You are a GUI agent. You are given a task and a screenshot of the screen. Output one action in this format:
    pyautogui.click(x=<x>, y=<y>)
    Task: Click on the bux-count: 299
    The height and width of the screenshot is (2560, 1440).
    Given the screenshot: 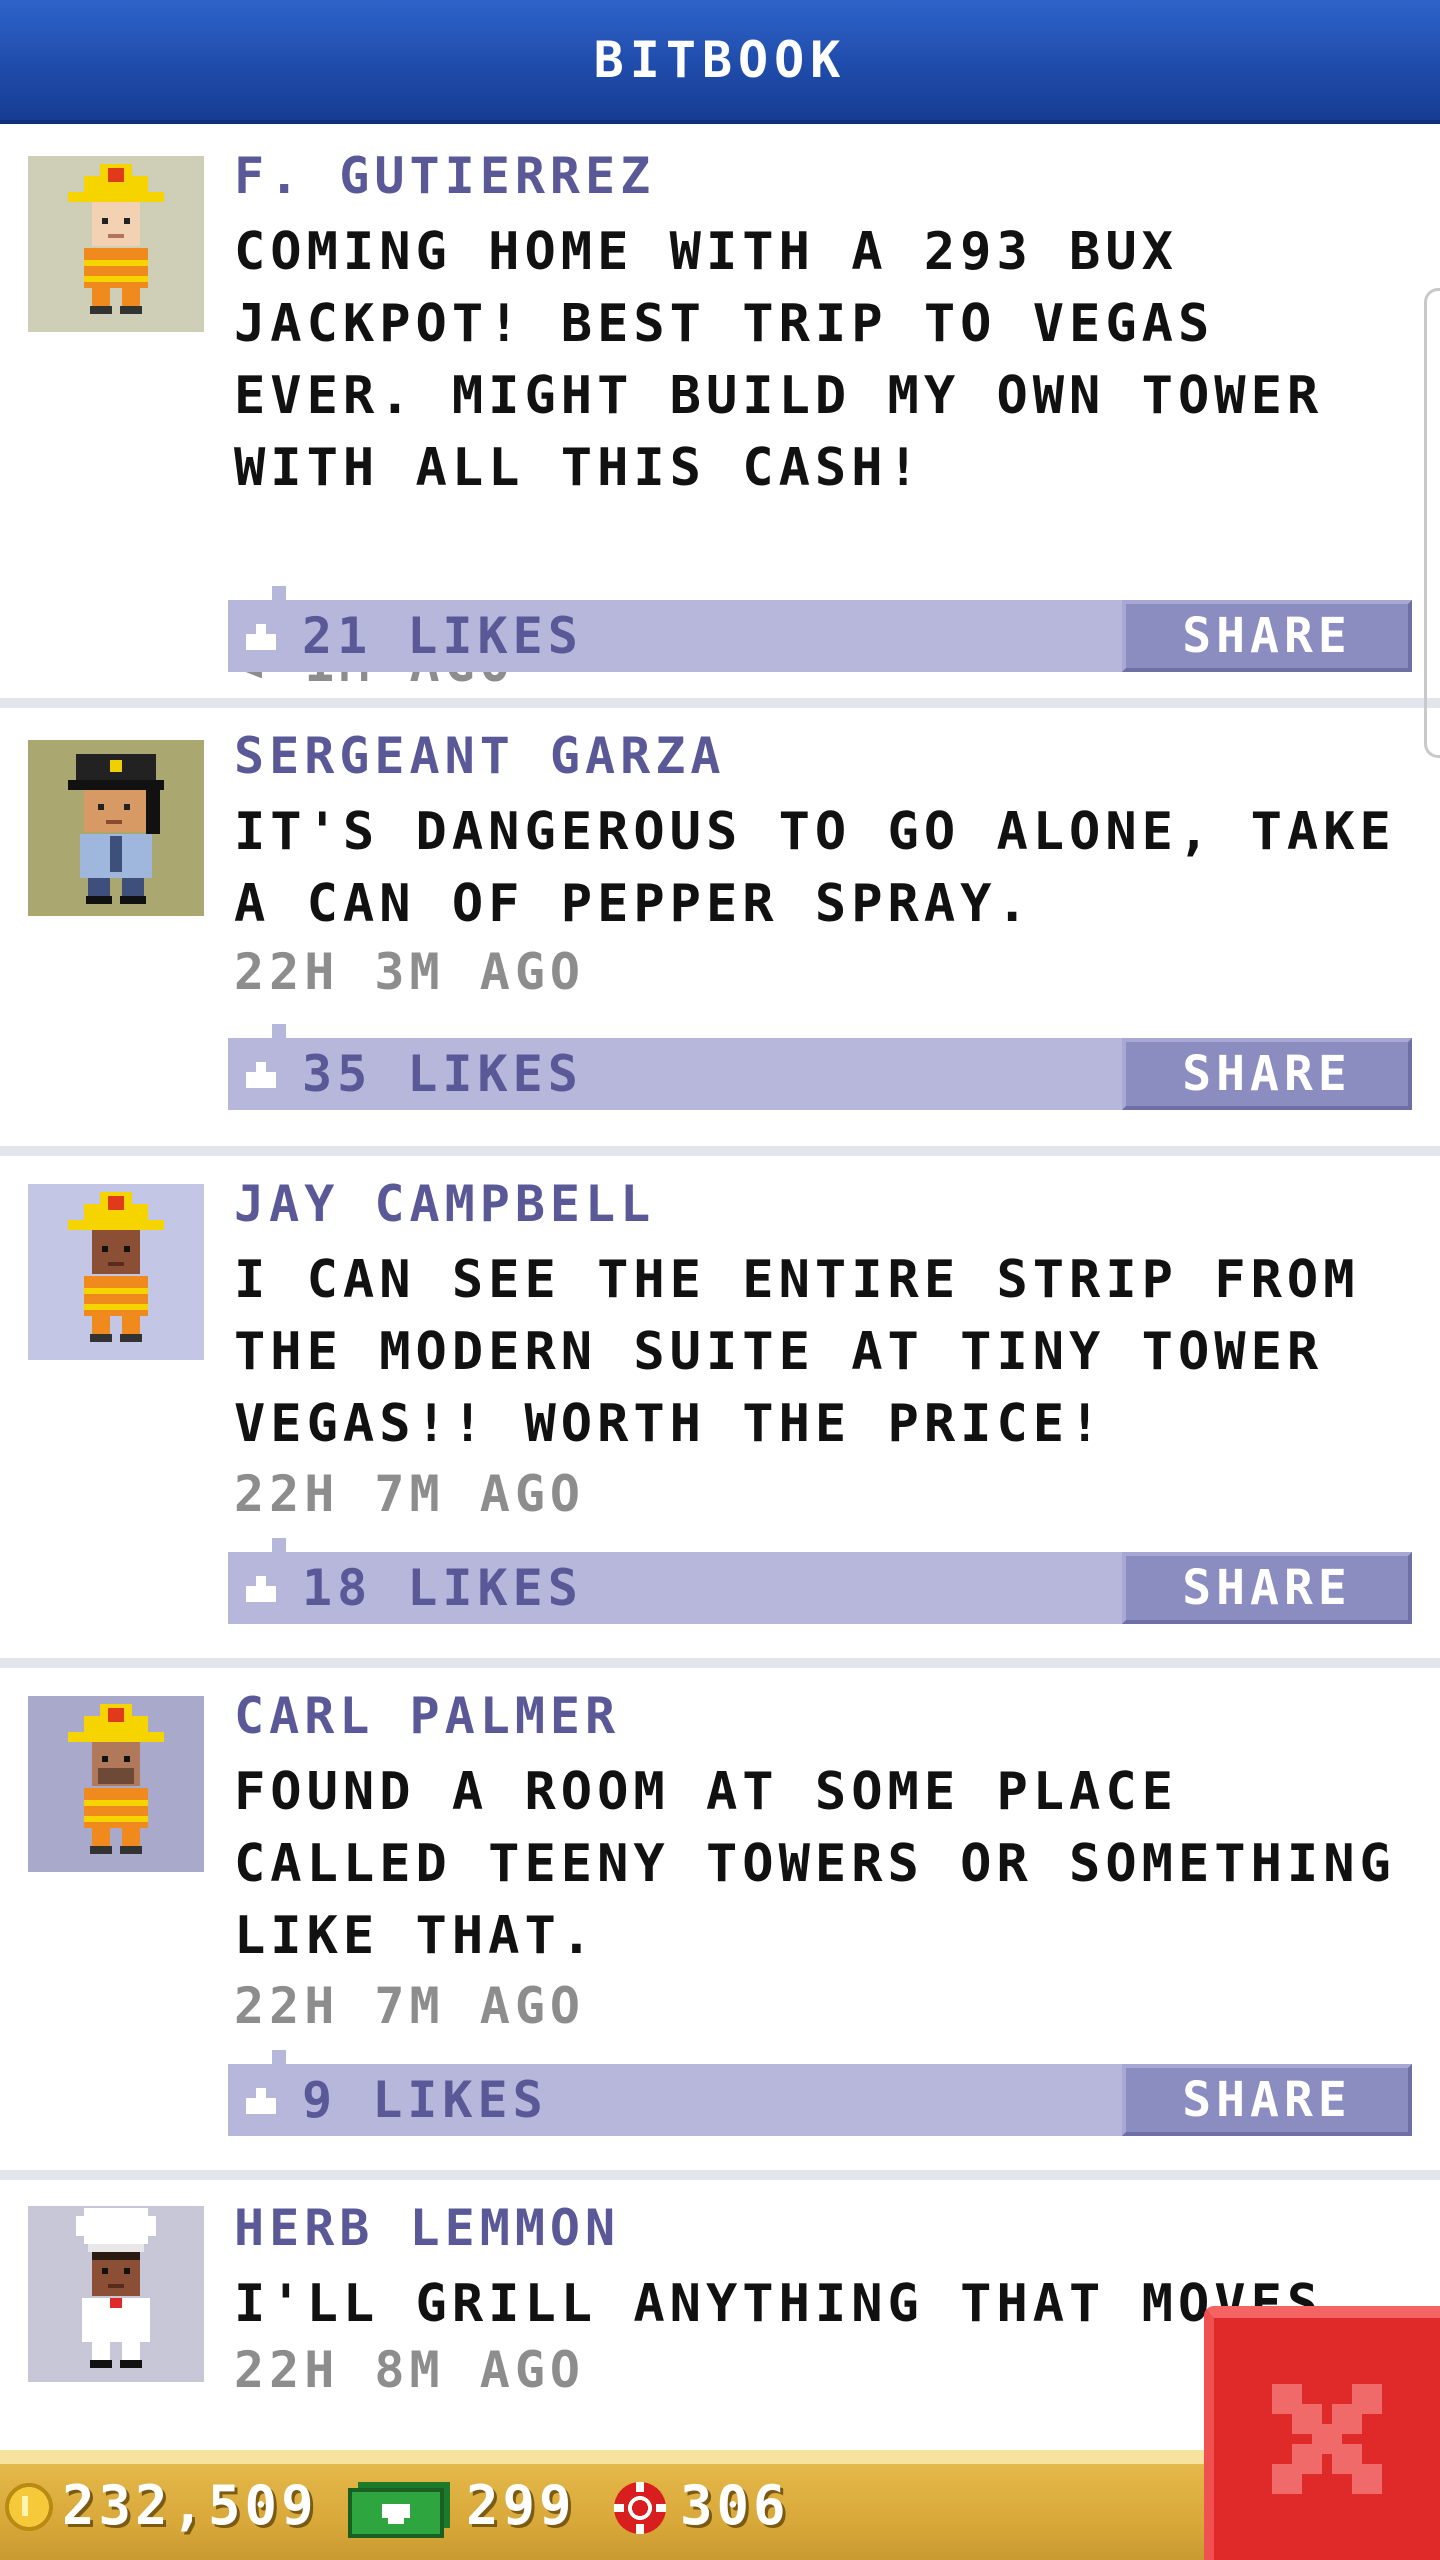 What is the action you would take?
    pyautogui.click(x=521, y=2505)
    